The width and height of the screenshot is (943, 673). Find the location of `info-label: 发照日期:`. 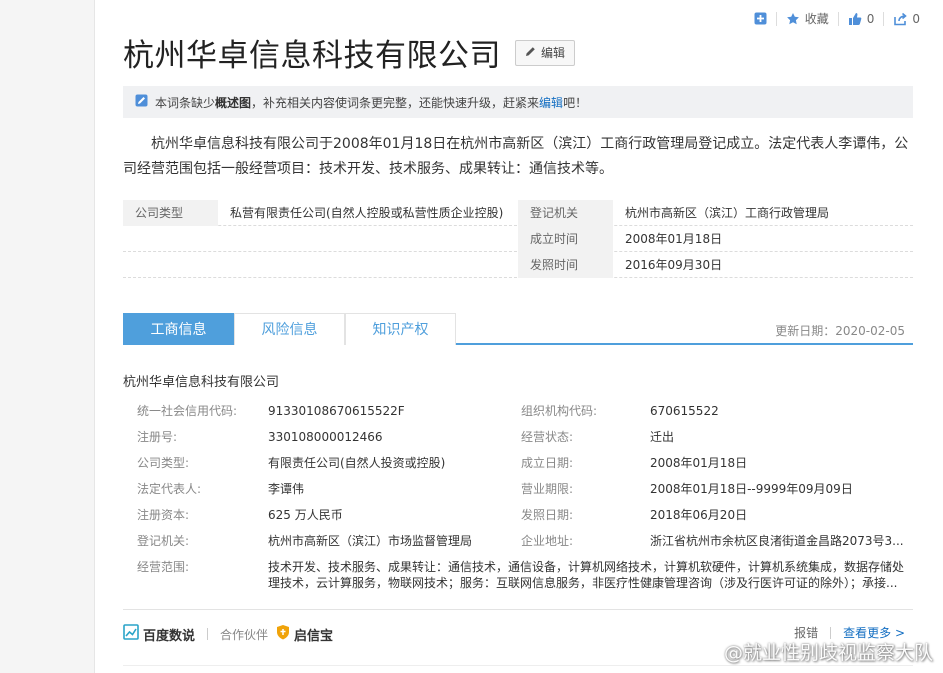

info-label: 发照日期: is located at coordinates (547, 515).